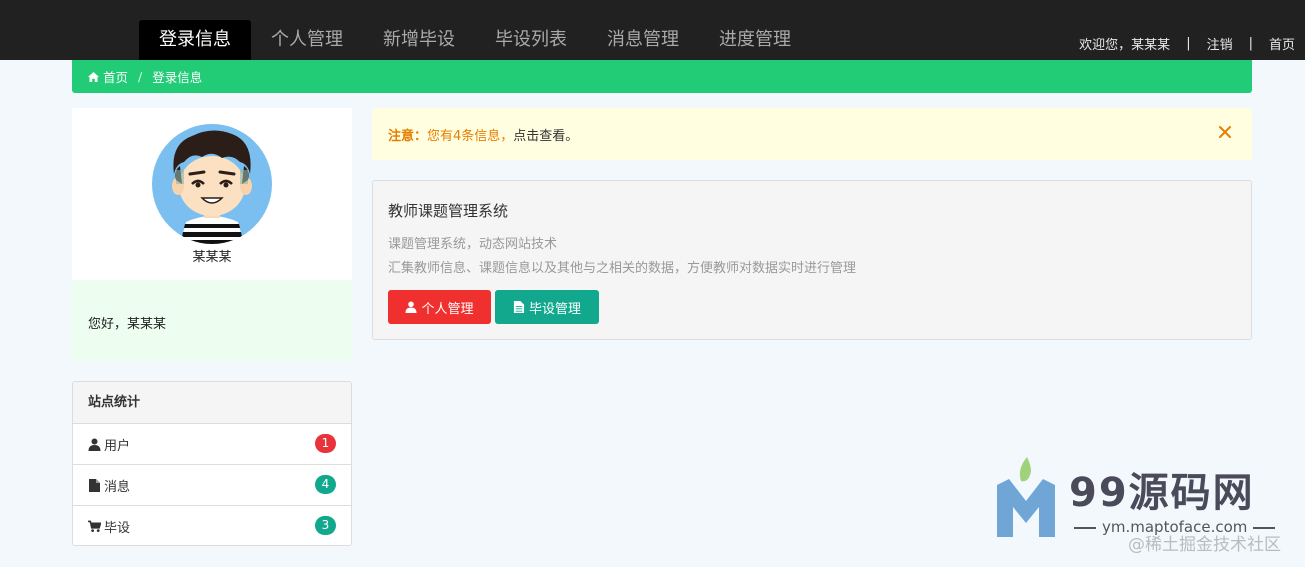 Image resolution: width=1305 pixels, height=567 pixels. Describe the element at coordinates (94, 526) in the screenshot. I see `cart-icon` at that location.